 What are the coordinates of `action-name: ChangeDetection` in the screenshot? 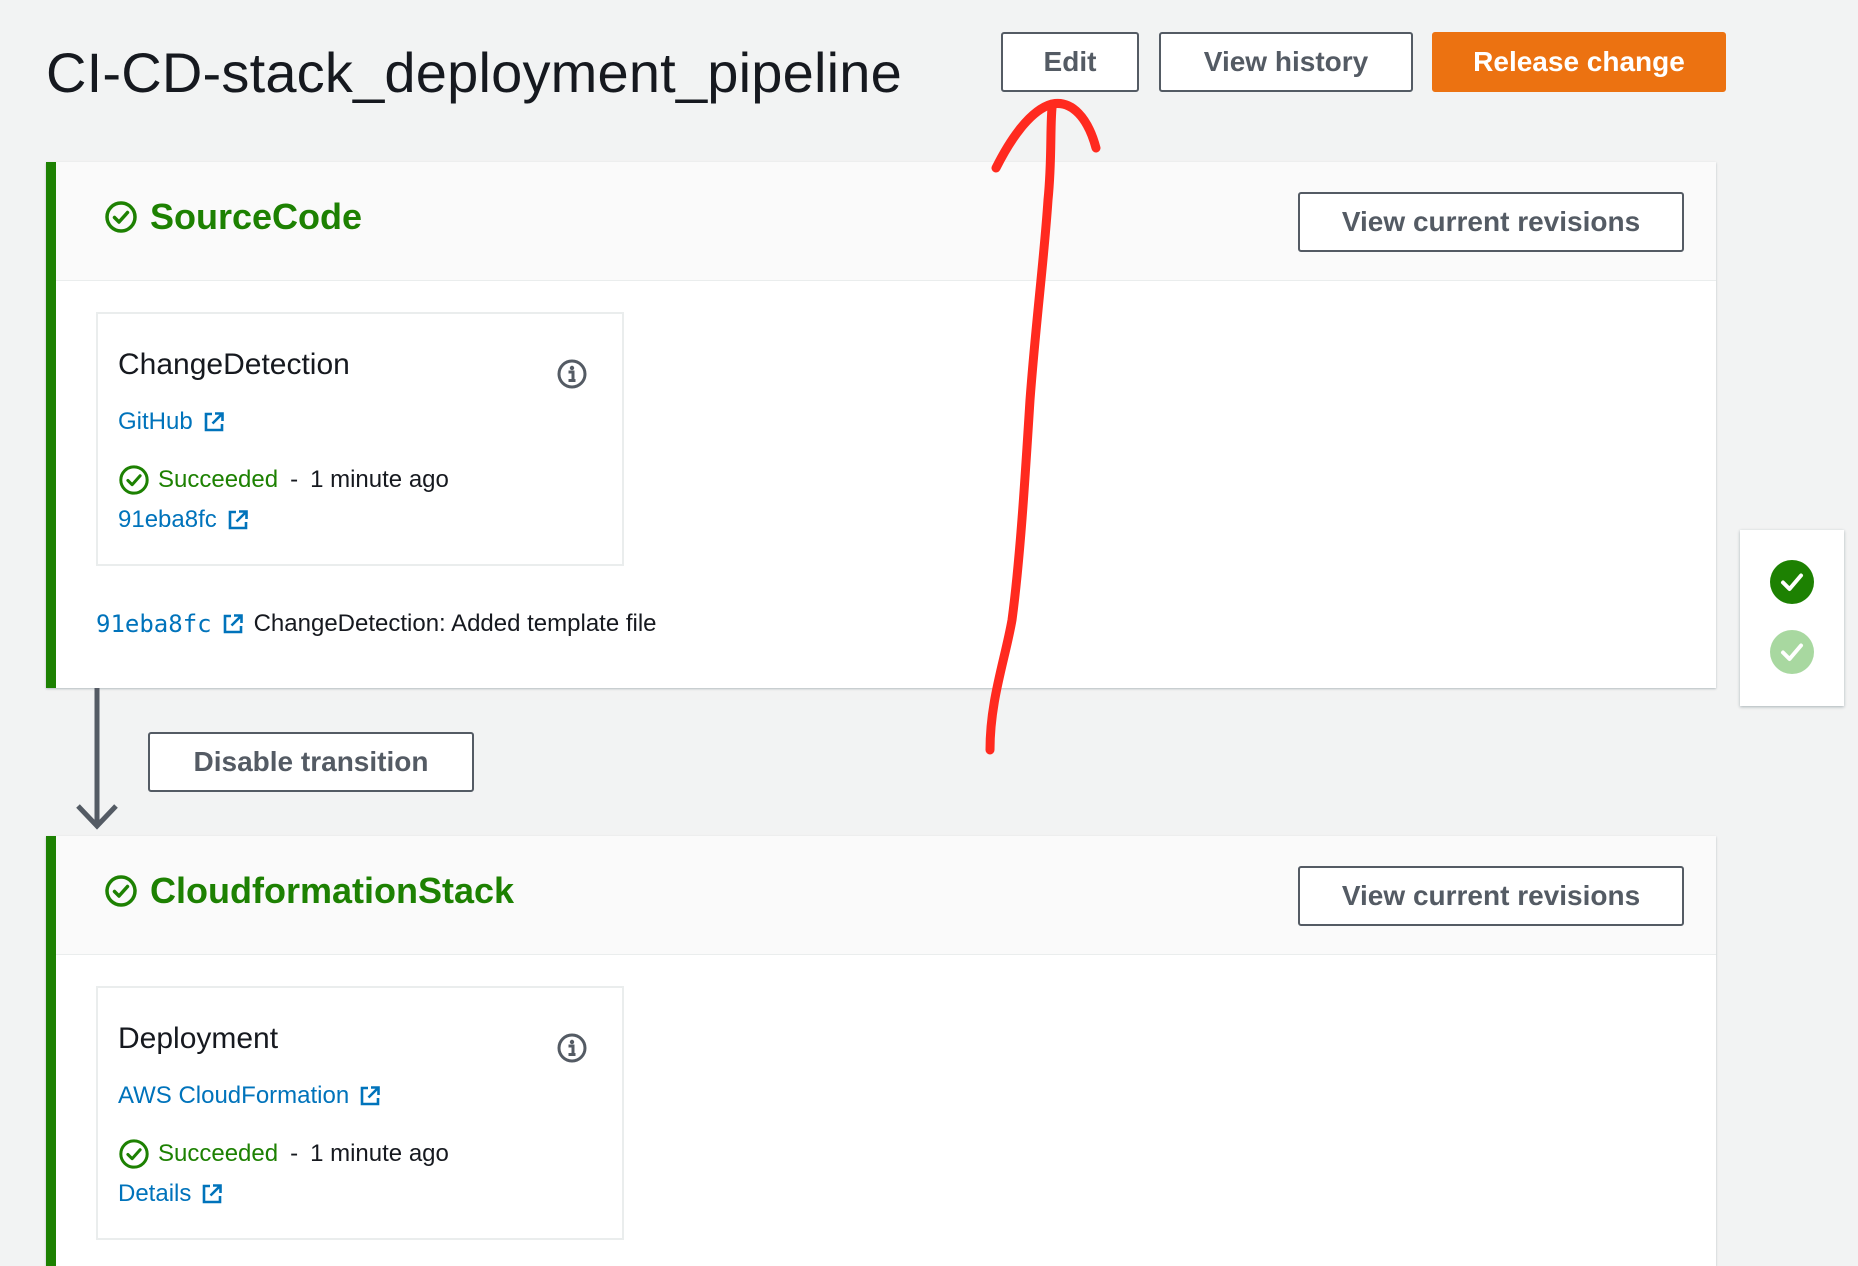 It's located at (234, 364).